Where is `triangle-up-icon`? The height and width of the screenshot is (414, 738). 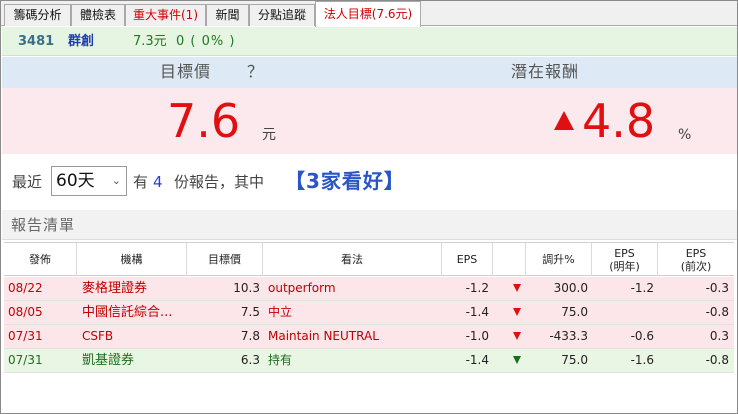
triangle-up-icon is located at coordinates (564, 120).